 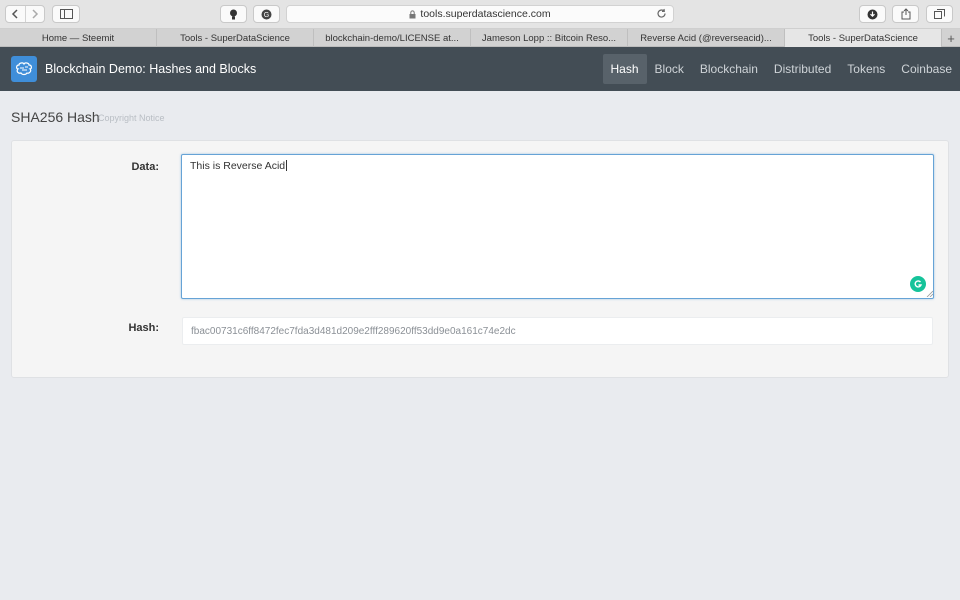 I want to click on url-text: tools.superdatascience.com, so click(x=485, y=14).